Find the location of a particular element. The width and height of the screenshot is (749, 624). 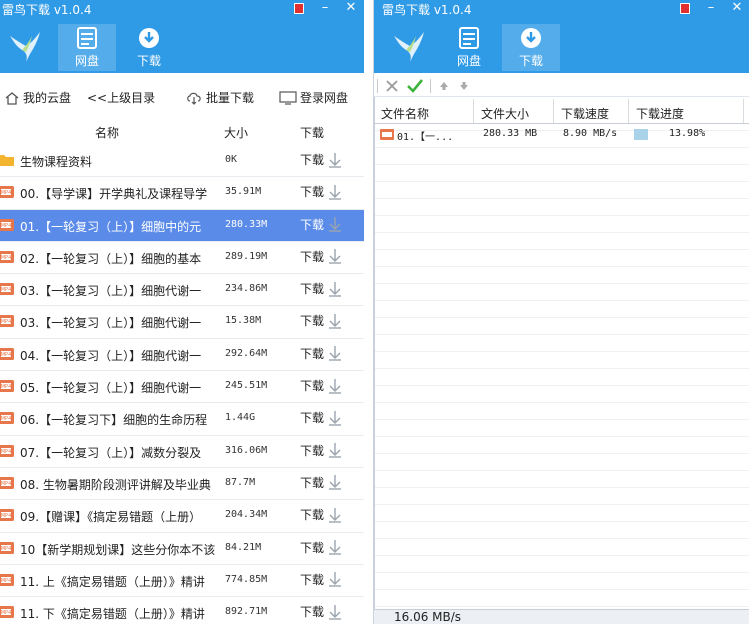

table-row: MP4 00.【导学课】开学典礼及课程导学 35.91M 下载 is located at coordinates (182, 193).